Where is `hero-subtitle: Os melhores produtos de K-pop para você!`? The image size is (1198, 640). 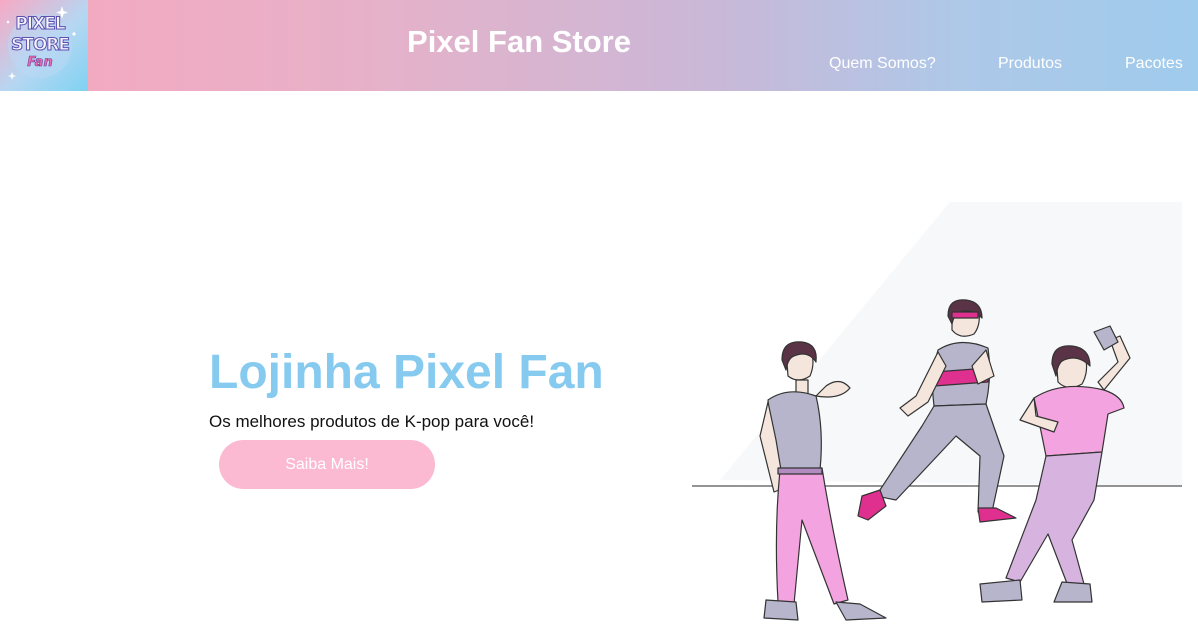 hero-subtitle: Os melhores produtos de K-pop para você! is located at coordinates (372, 421).